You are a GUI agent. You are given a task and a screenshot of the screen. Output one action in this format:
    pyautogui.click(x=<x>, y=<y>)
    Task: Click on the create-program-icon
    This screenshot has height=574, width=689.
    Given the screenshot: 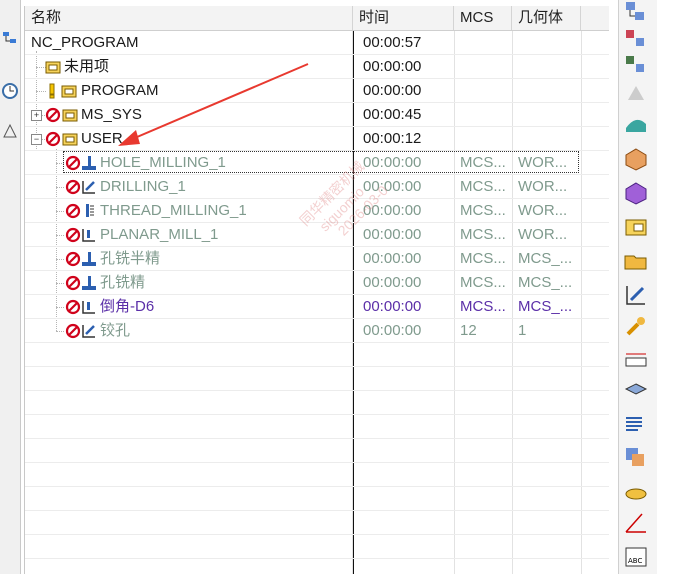 What is the action you would take?
    pyautogui.click(x=636, y=125)
    